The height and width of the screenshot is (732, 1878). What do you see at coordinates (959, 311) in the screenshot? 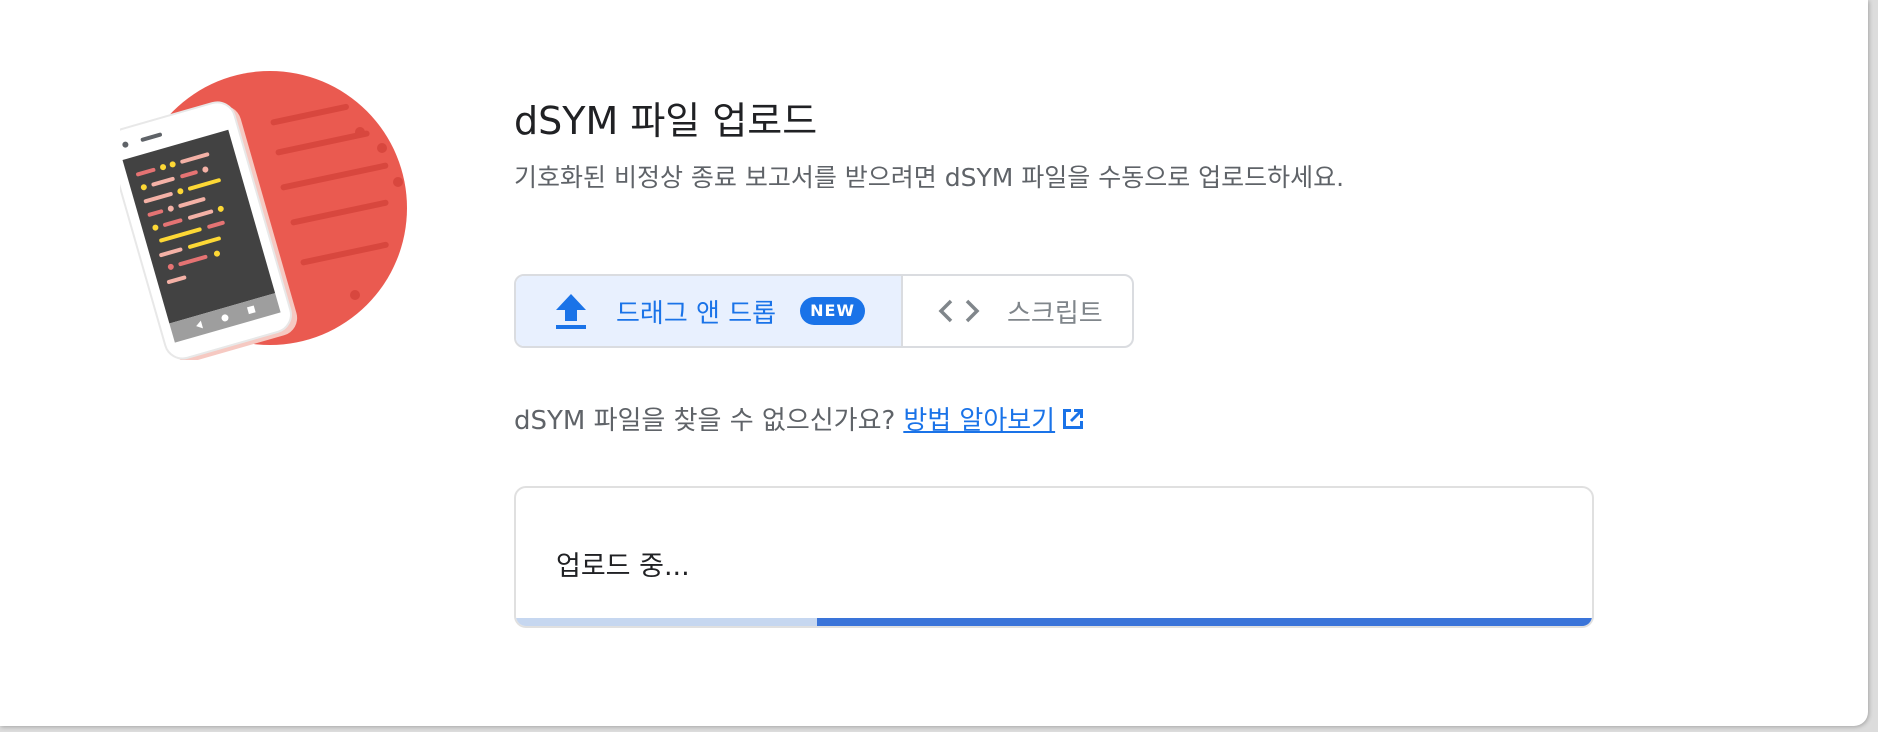
I see `code-icon` at bounding box center [959, 311].